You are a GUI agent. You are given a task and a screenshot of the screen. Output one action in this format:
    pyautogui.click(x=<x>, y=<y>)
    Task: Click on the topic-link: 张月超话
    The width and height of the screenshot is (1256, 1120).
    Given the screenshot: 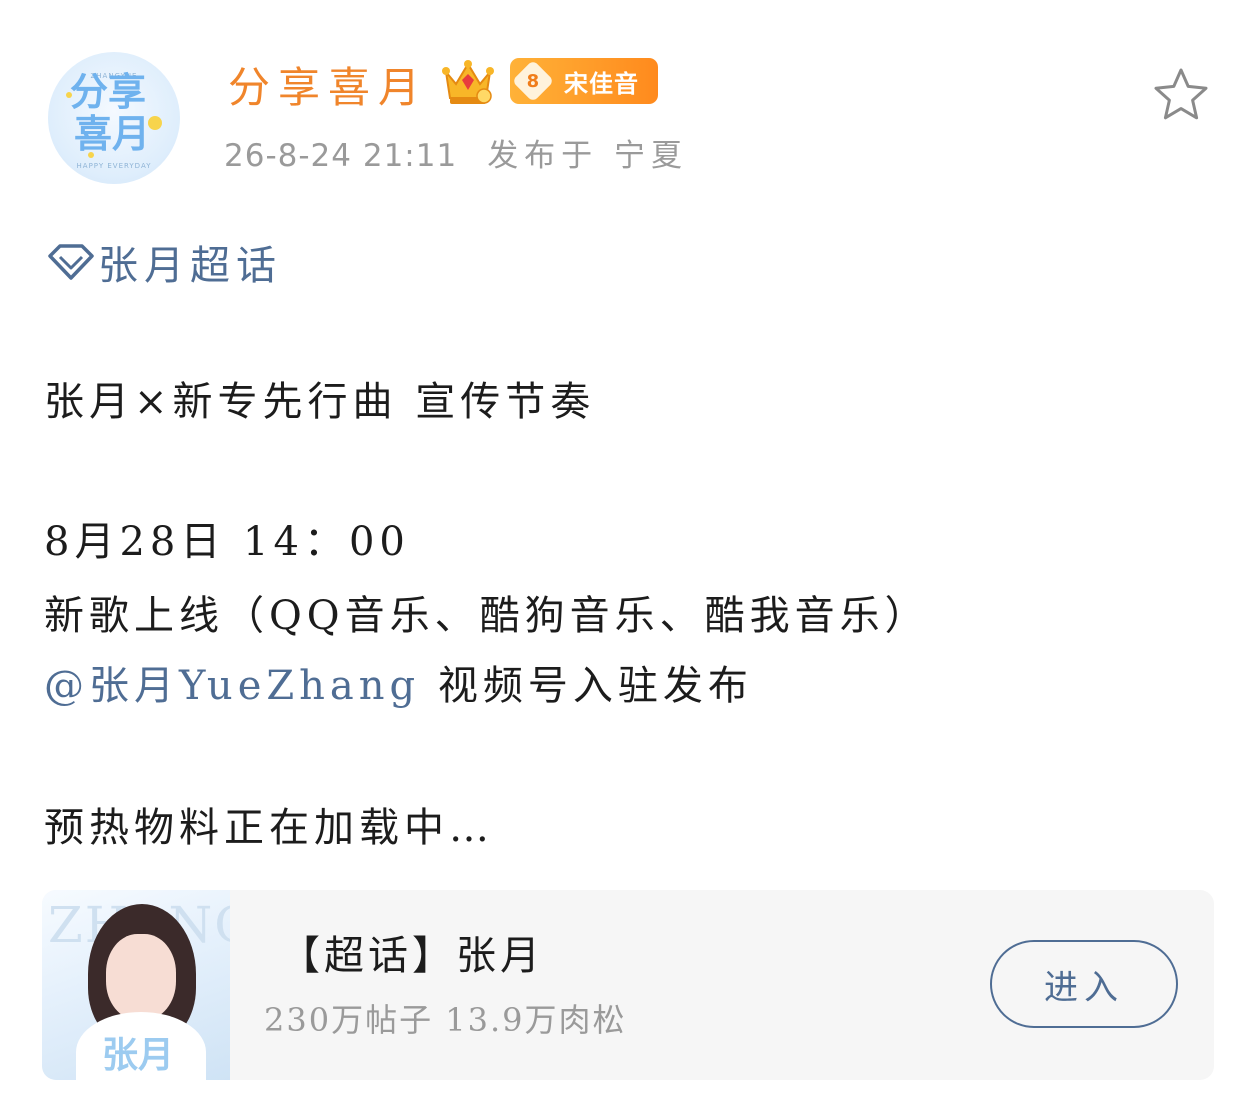 What is the action you would take?
    pyautogui.click(x=164, y=262)
    